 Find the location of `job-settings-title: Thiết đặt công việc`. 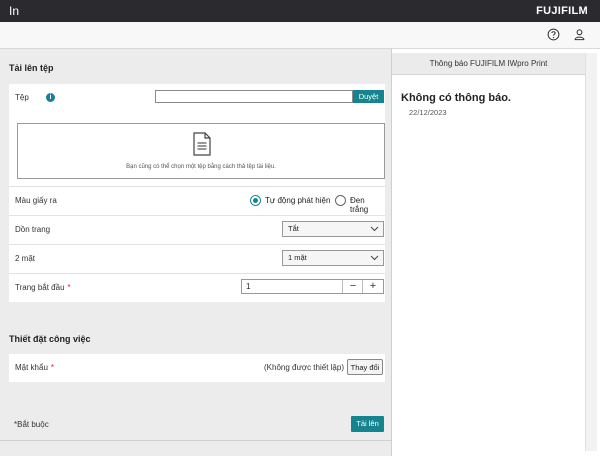

job-settings-title: Thiết đặt công việc is located at coordinates (50, 339).